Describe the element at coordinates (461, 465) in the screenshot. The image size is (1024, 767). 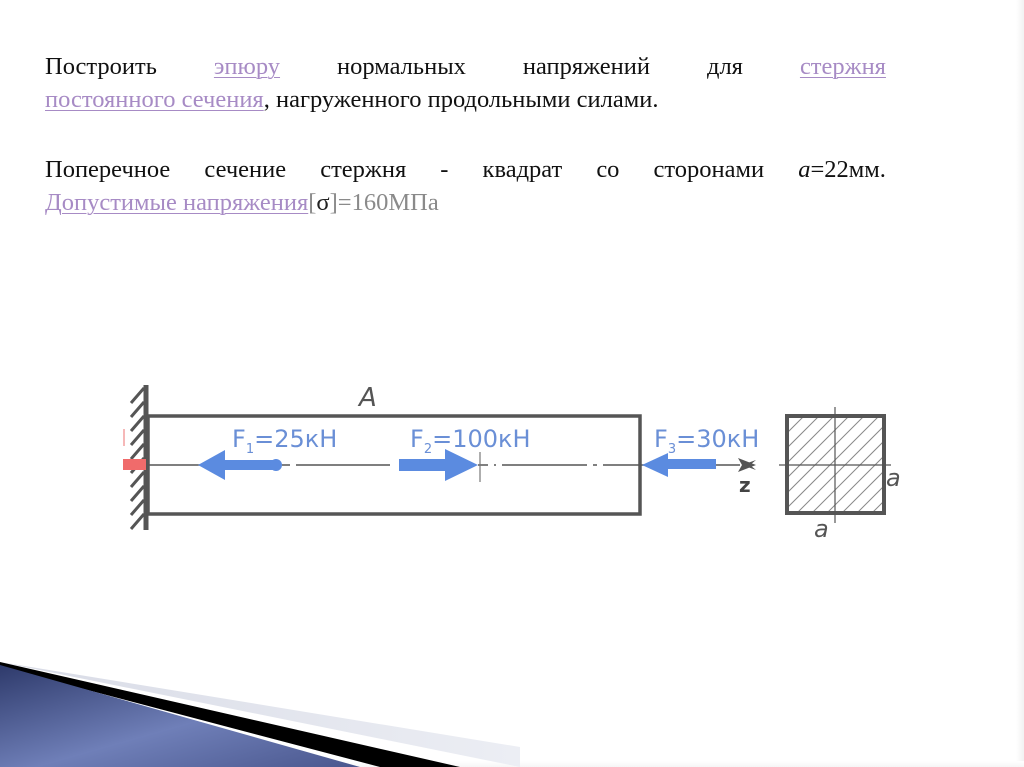
I see `force-2-arrowhead` at that location.